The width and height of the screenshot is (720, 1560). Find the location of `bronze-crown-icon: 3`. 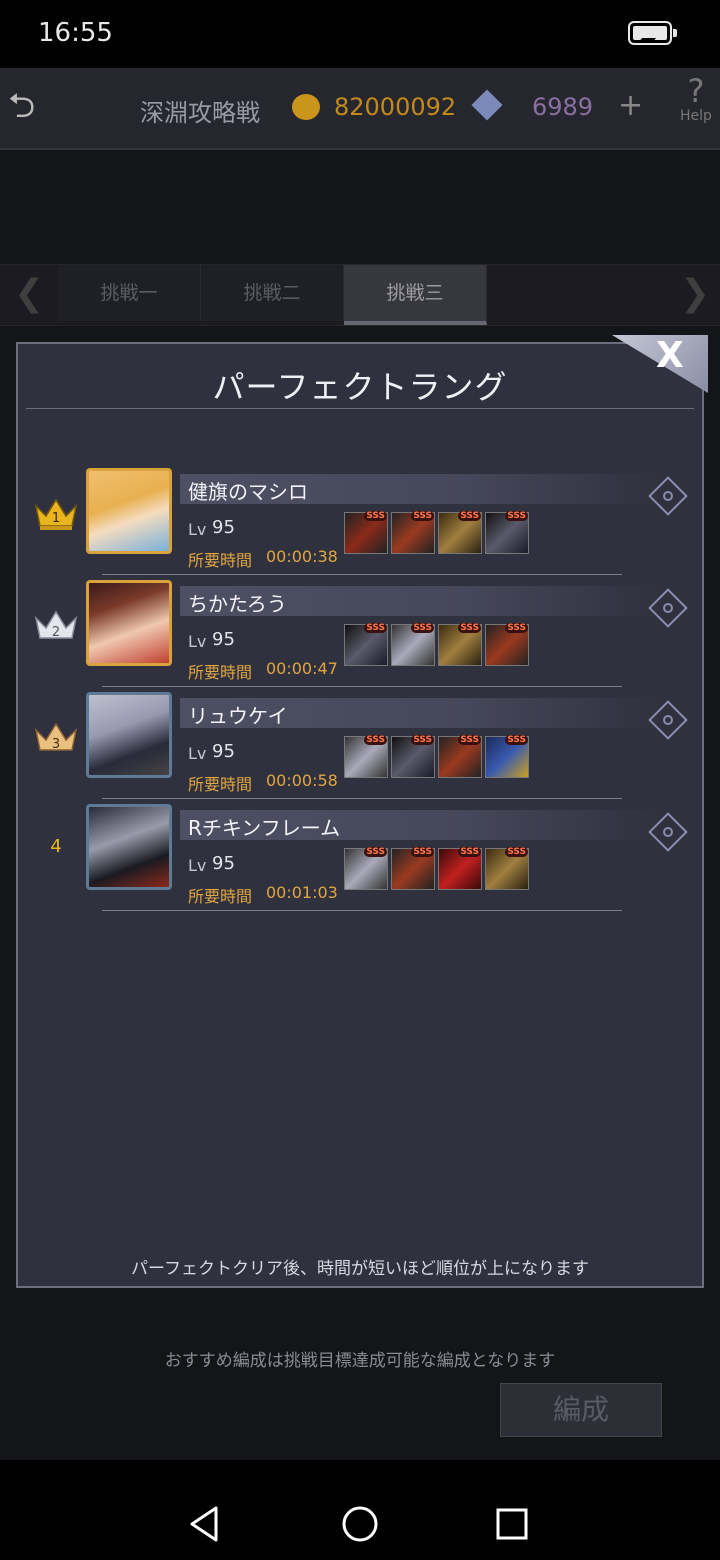

bronze-crown-icon: 3 is located at coordinates (56, 737).